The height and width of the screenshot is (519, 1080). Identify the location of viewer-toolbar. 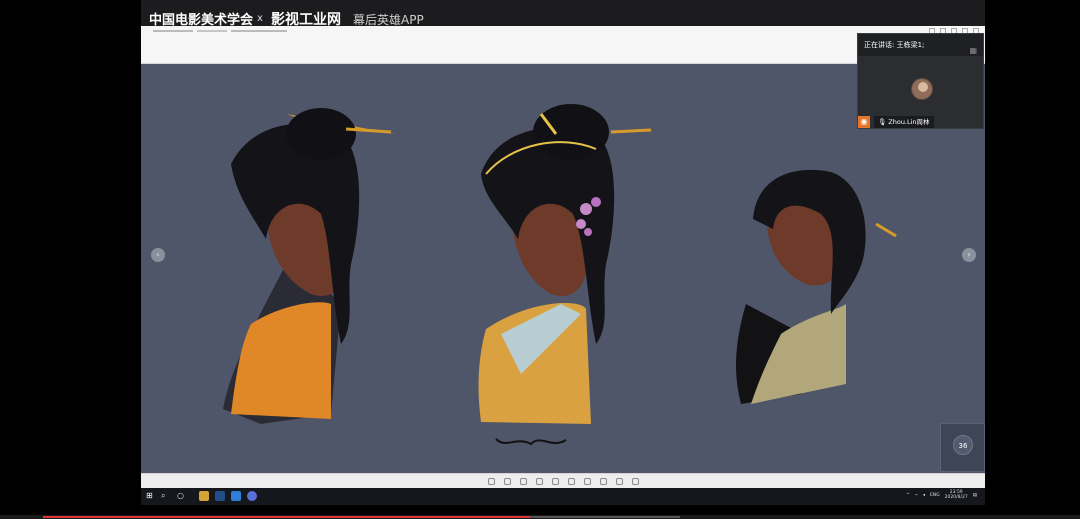
(563, 480).